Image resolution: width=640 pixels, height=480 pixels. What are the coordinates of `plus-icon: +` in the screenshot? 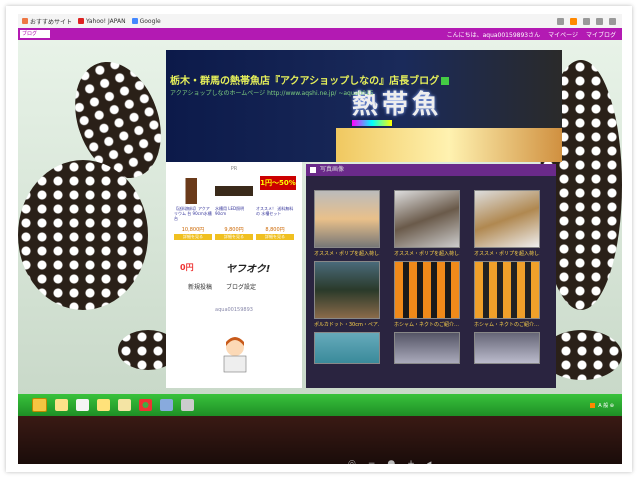 It's located at (411, 462).